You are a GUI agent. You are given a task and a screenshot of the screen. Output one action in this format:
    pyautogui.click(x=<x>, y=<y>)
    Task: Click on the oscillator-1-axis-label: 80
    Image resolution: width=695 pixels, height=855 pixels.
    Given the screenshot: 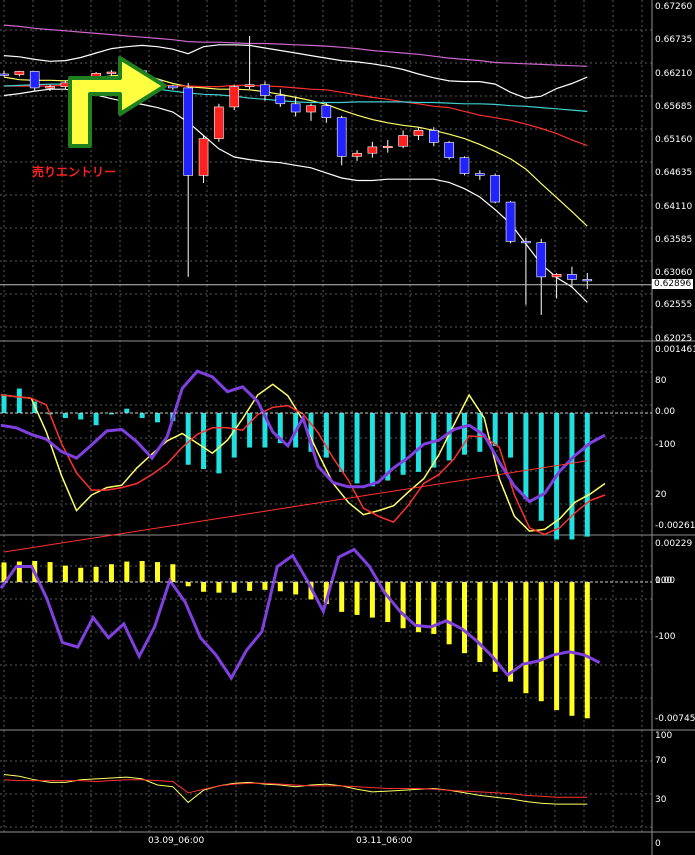 What is the action you would take?
    pyautogui.click(x=661, y=381)
    